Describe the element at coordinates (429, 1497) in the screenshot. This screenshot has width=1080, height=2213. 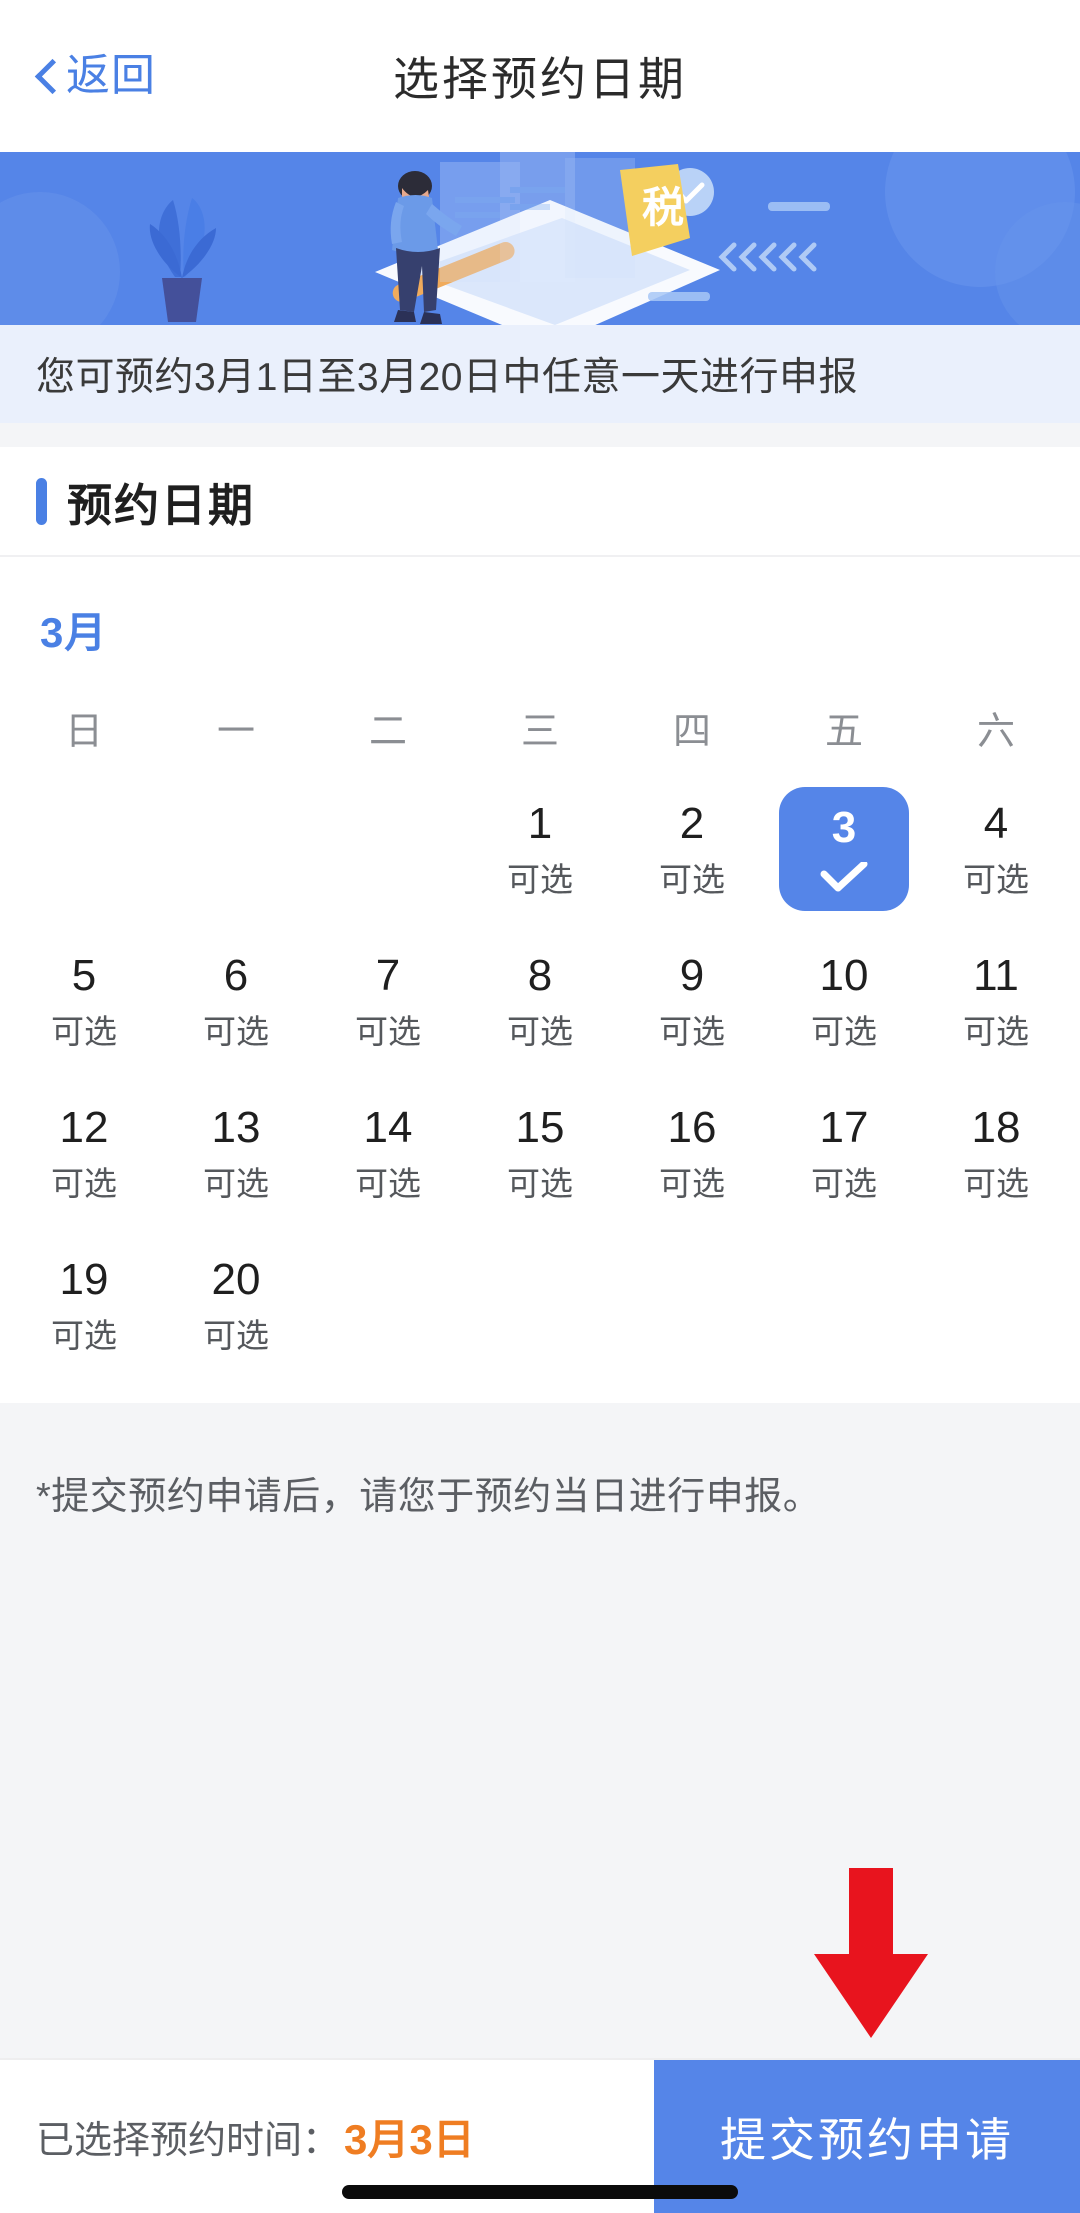
I see `footnote-text: *提交预约申请后，请您于预约当日进行申报。` at that location.